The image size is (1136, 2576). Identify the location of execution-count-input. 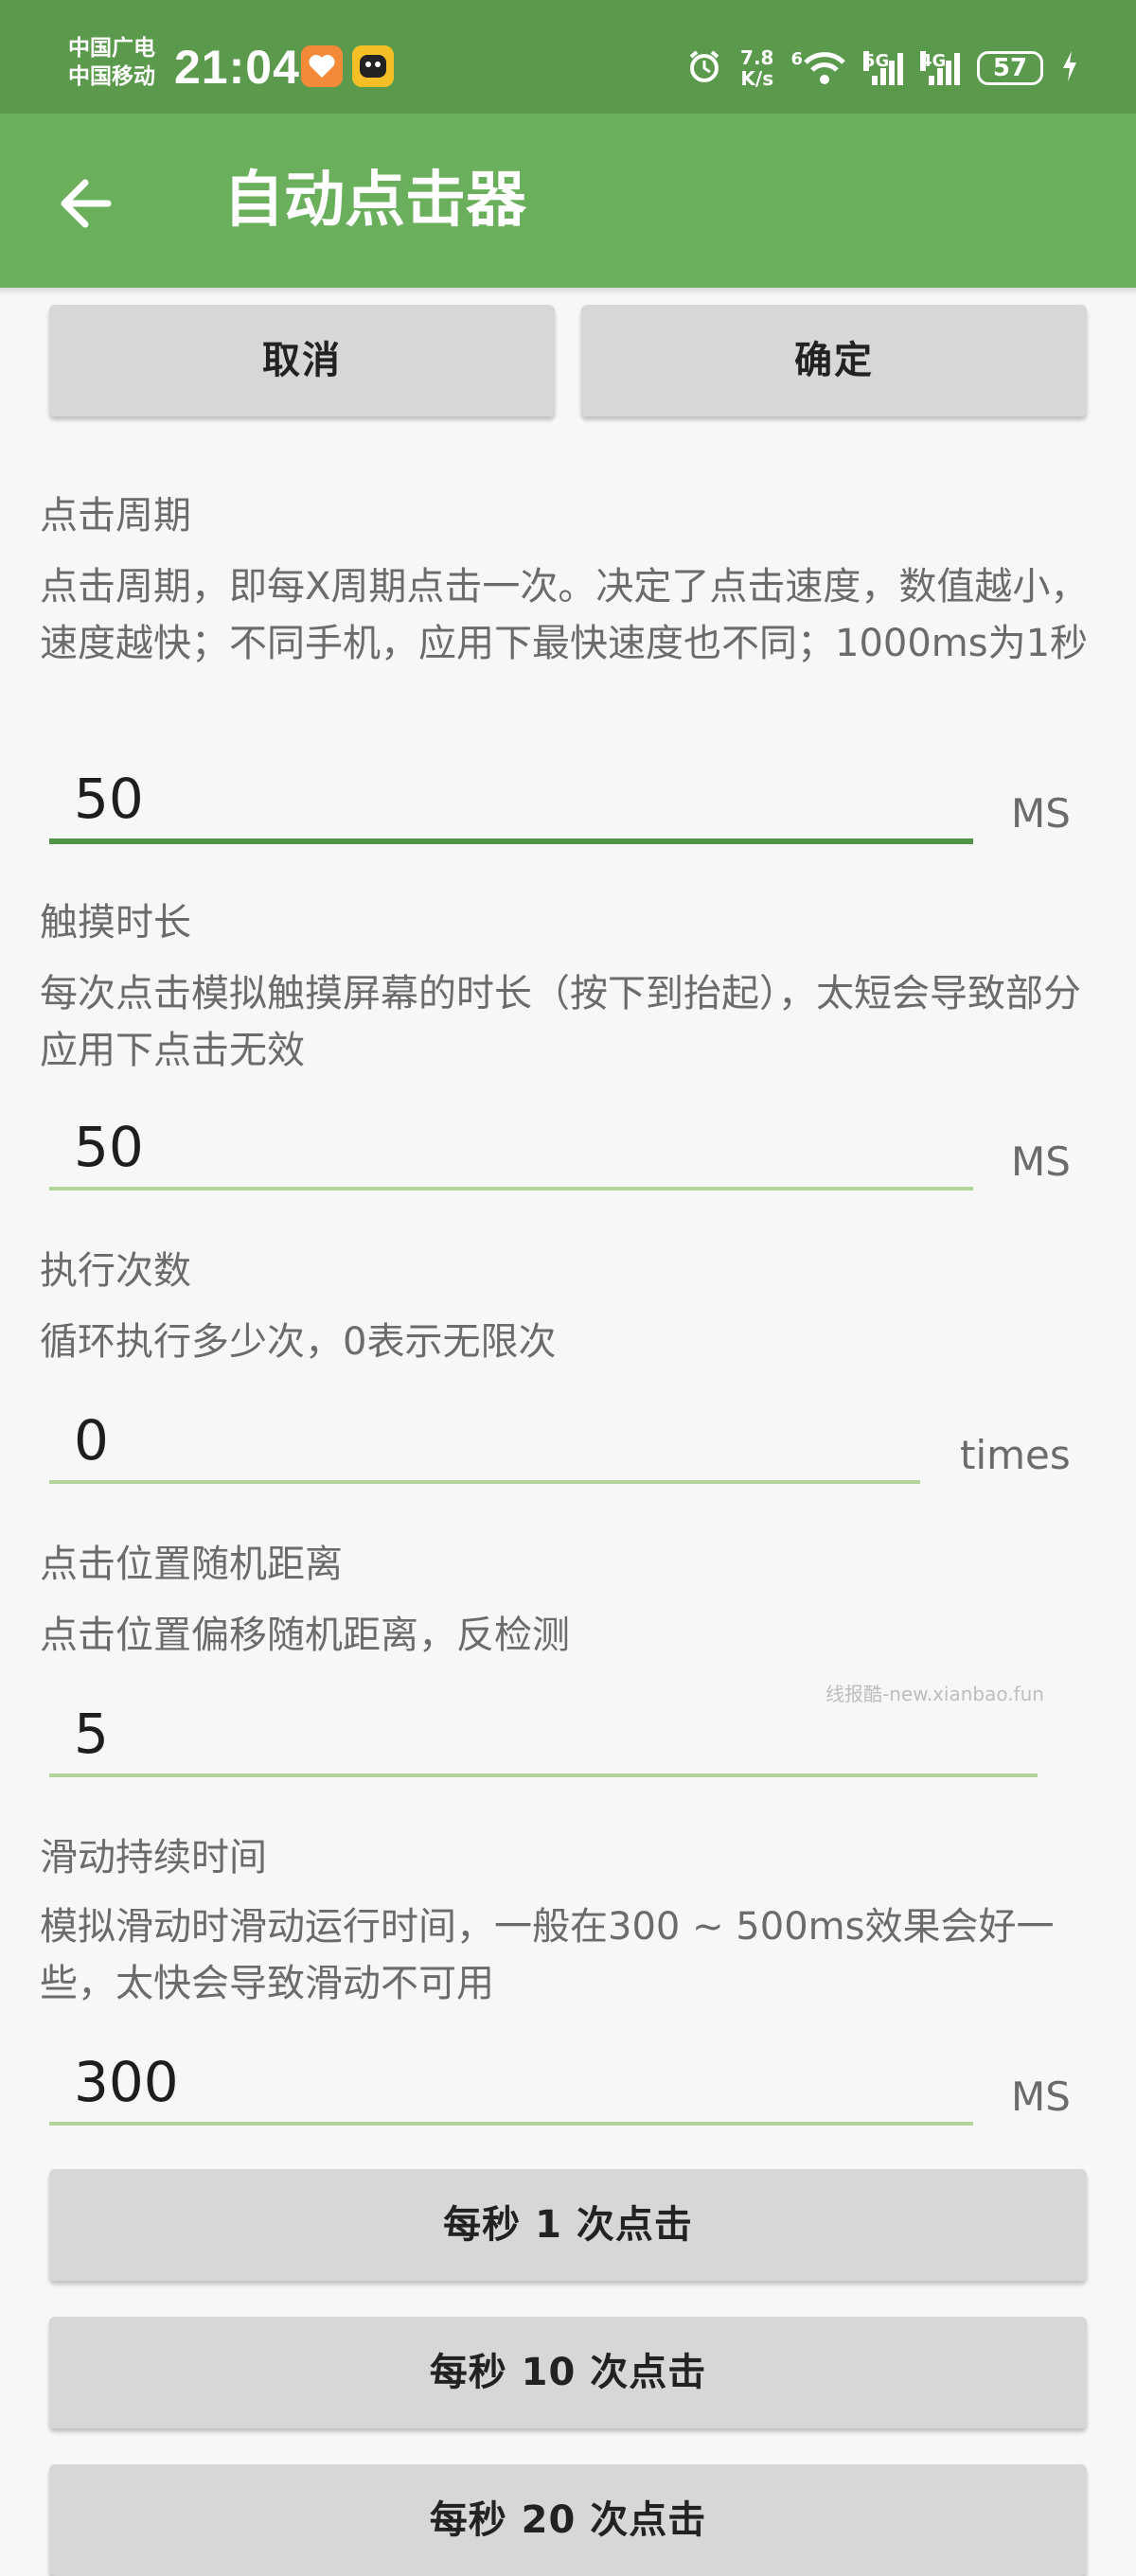
(484, 1440).